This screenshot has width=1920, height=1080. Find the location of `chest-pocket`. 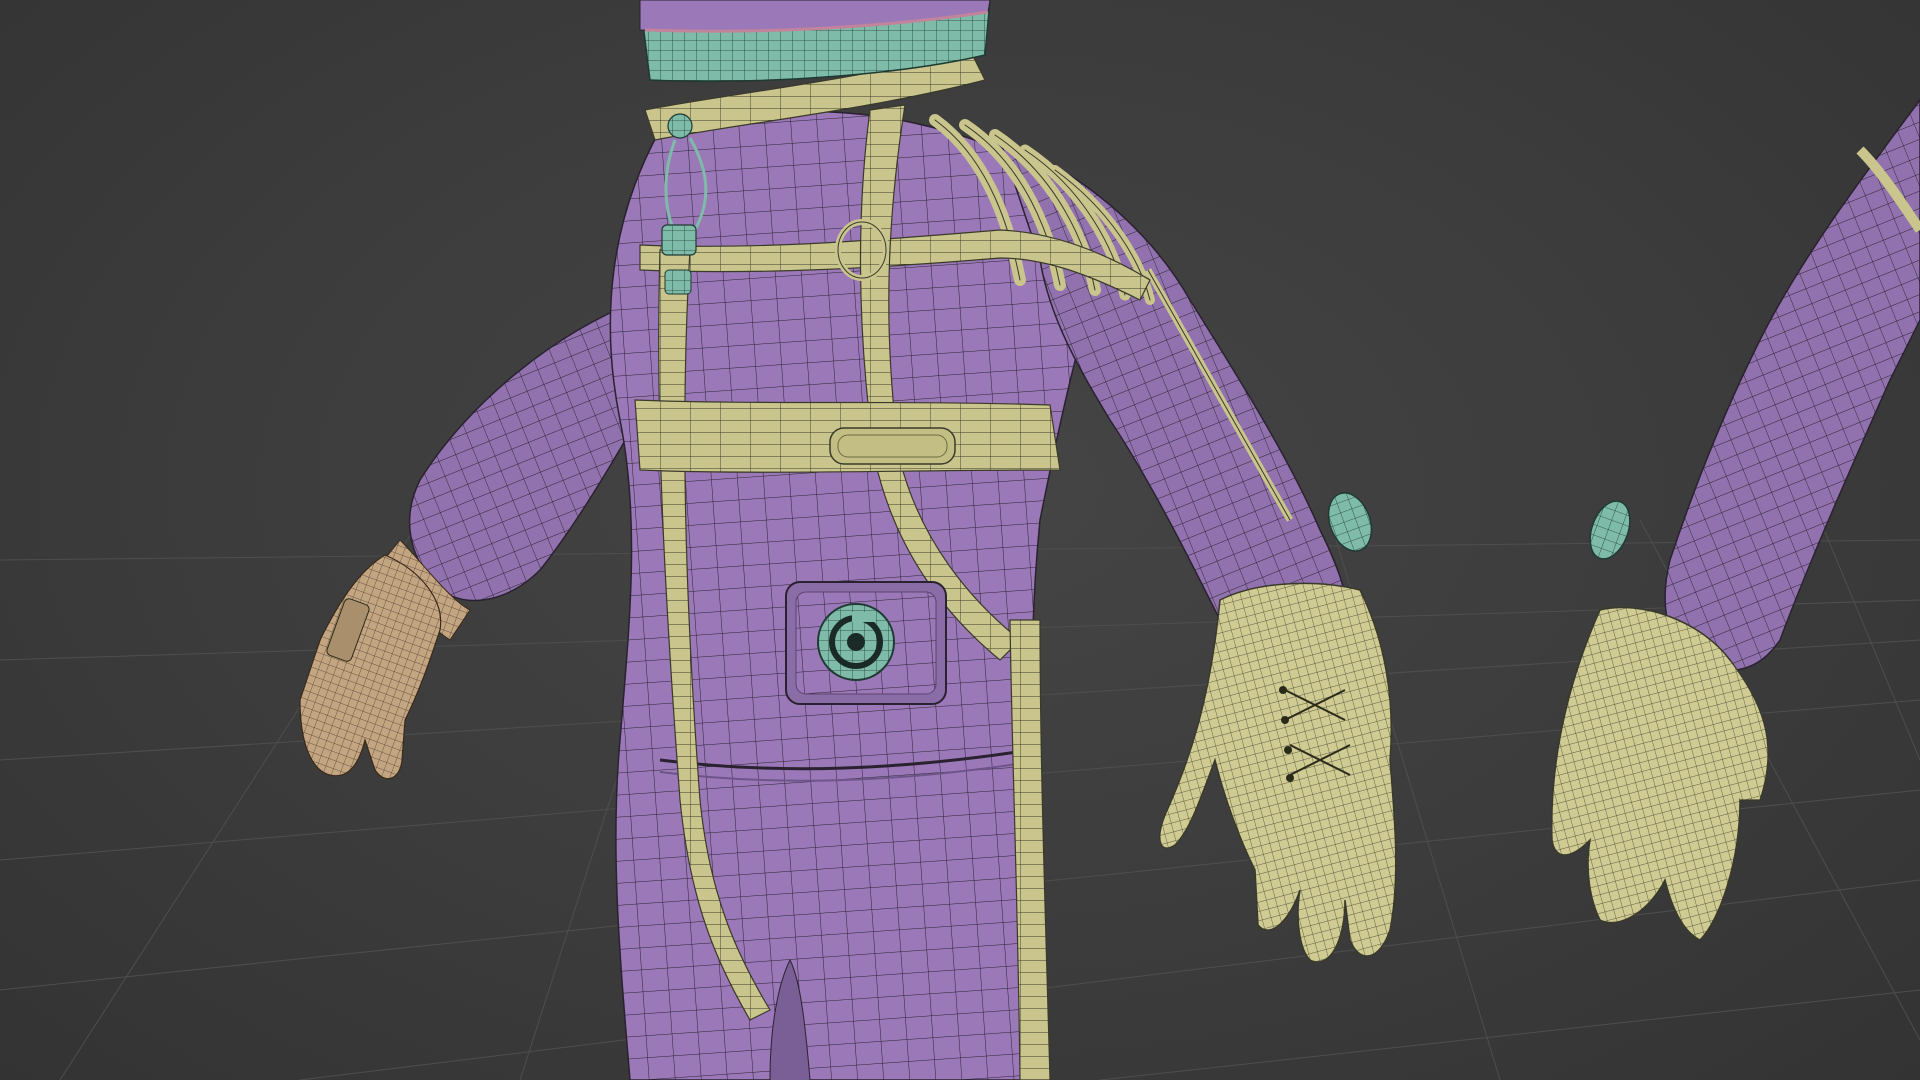

chest-pocket is located at coordinates (866, 643).